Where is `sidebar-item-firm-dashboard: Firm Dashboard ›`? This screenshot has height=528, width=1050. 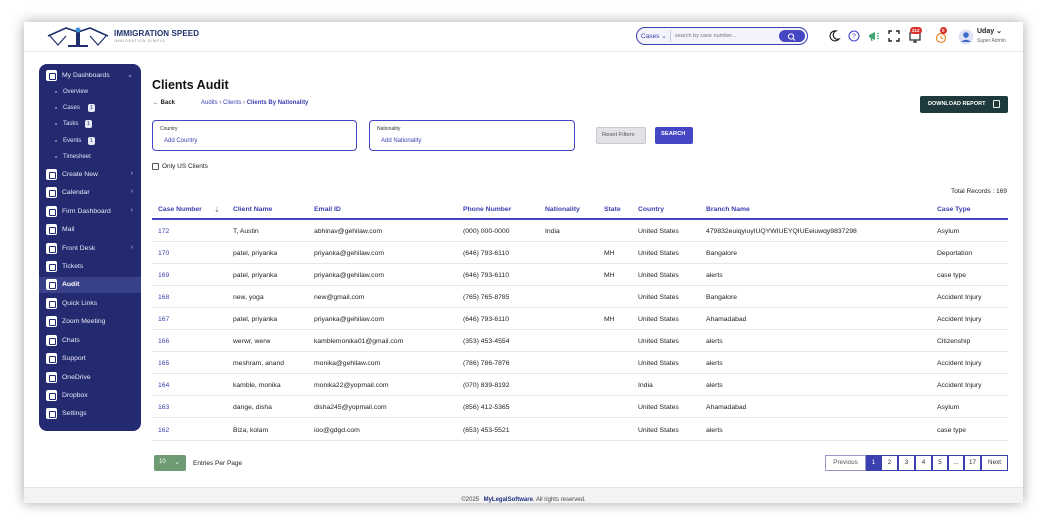 sidebar-item-firm-dashboard: Firm Dashboard › is located at coordinates (90, 212).